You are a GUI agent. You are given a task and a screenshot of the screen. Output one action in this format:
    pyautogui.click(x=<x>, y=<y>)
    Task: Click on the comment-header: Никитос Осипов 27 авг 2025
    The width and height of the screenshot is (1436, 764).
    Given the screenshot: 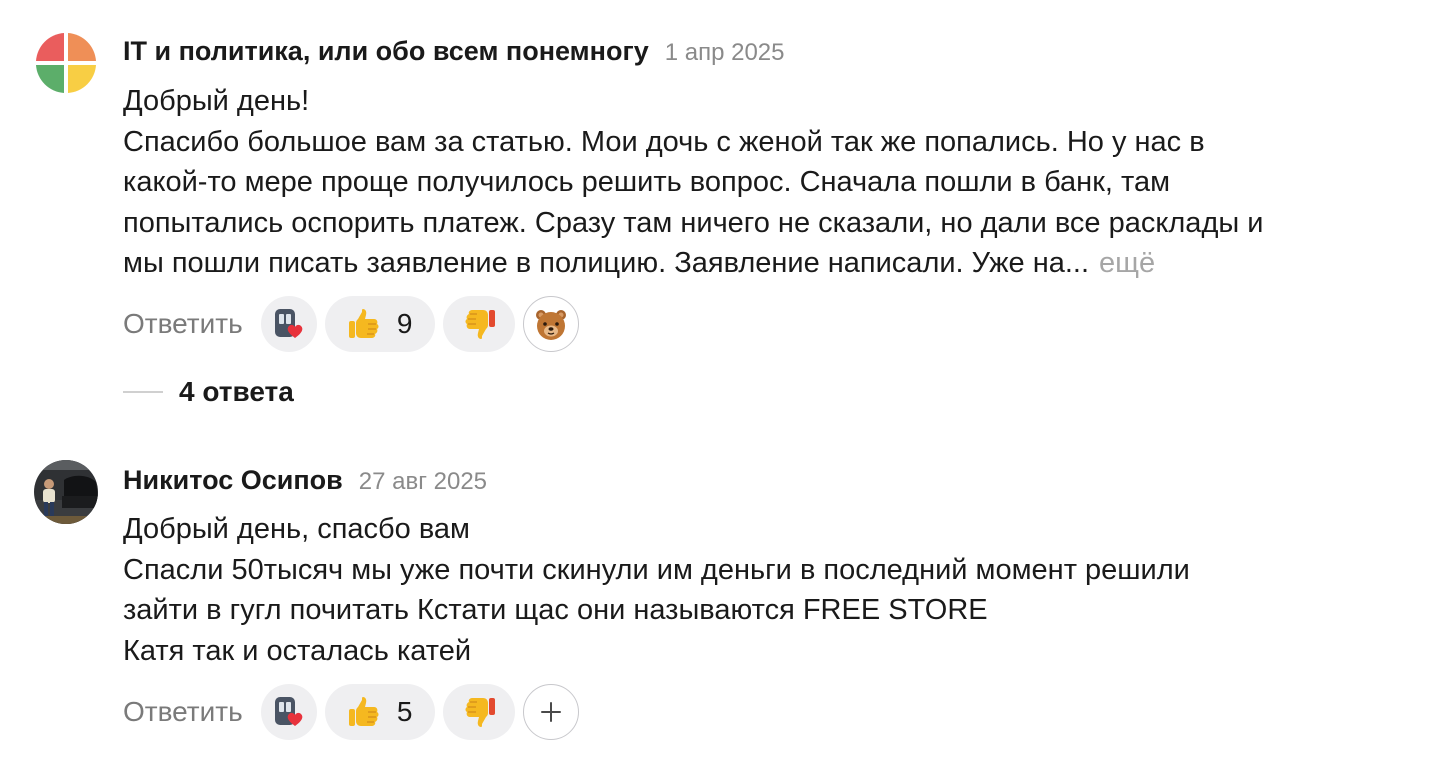 What is the action you would take?
    pyautogui.click(x=305, y=480)
    